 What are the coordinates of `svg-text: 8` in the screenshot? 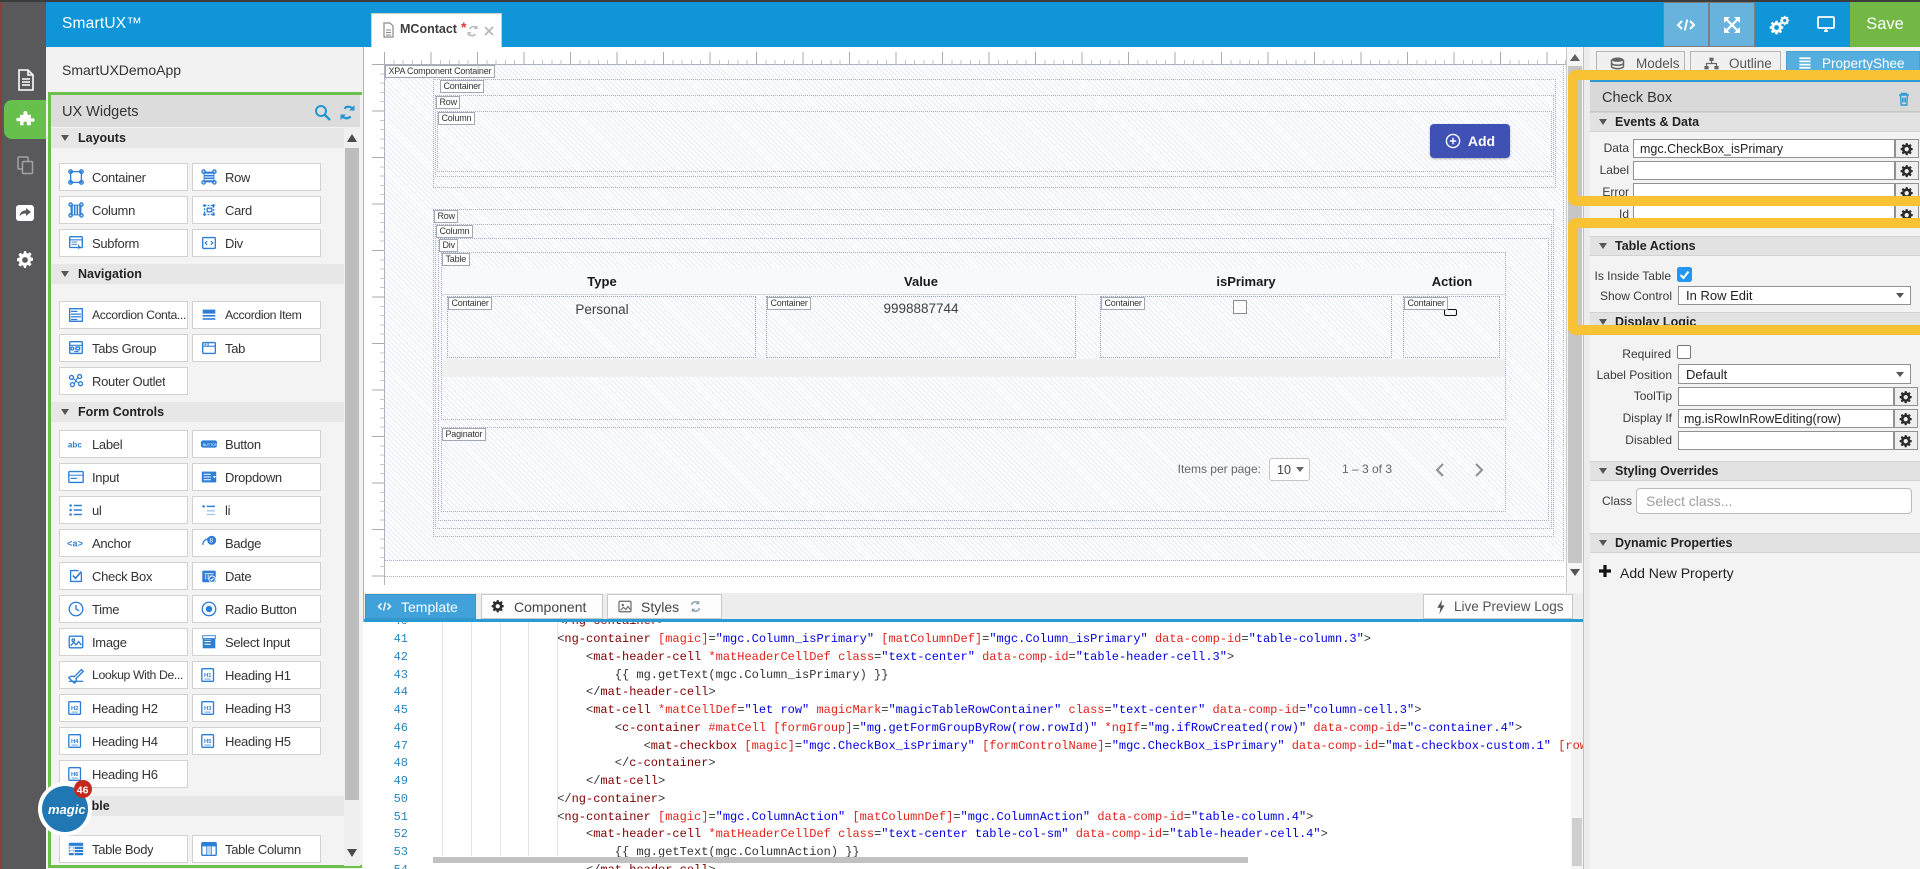 It's located at (212, 541).